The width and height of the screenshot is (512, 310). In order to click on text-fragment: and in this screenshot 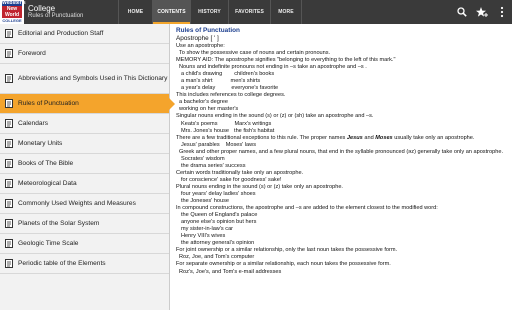, I will do `click(369, 137)`.